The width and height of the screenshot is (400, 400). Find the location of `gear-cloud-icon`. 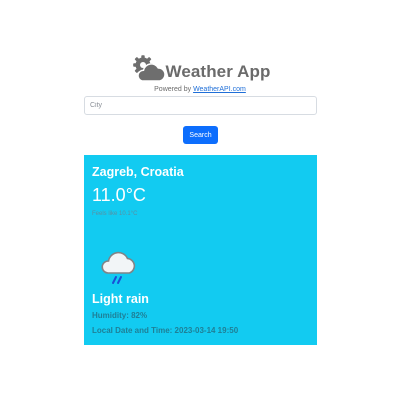

gear-cloud-icon is located at coordinates (149, 69).